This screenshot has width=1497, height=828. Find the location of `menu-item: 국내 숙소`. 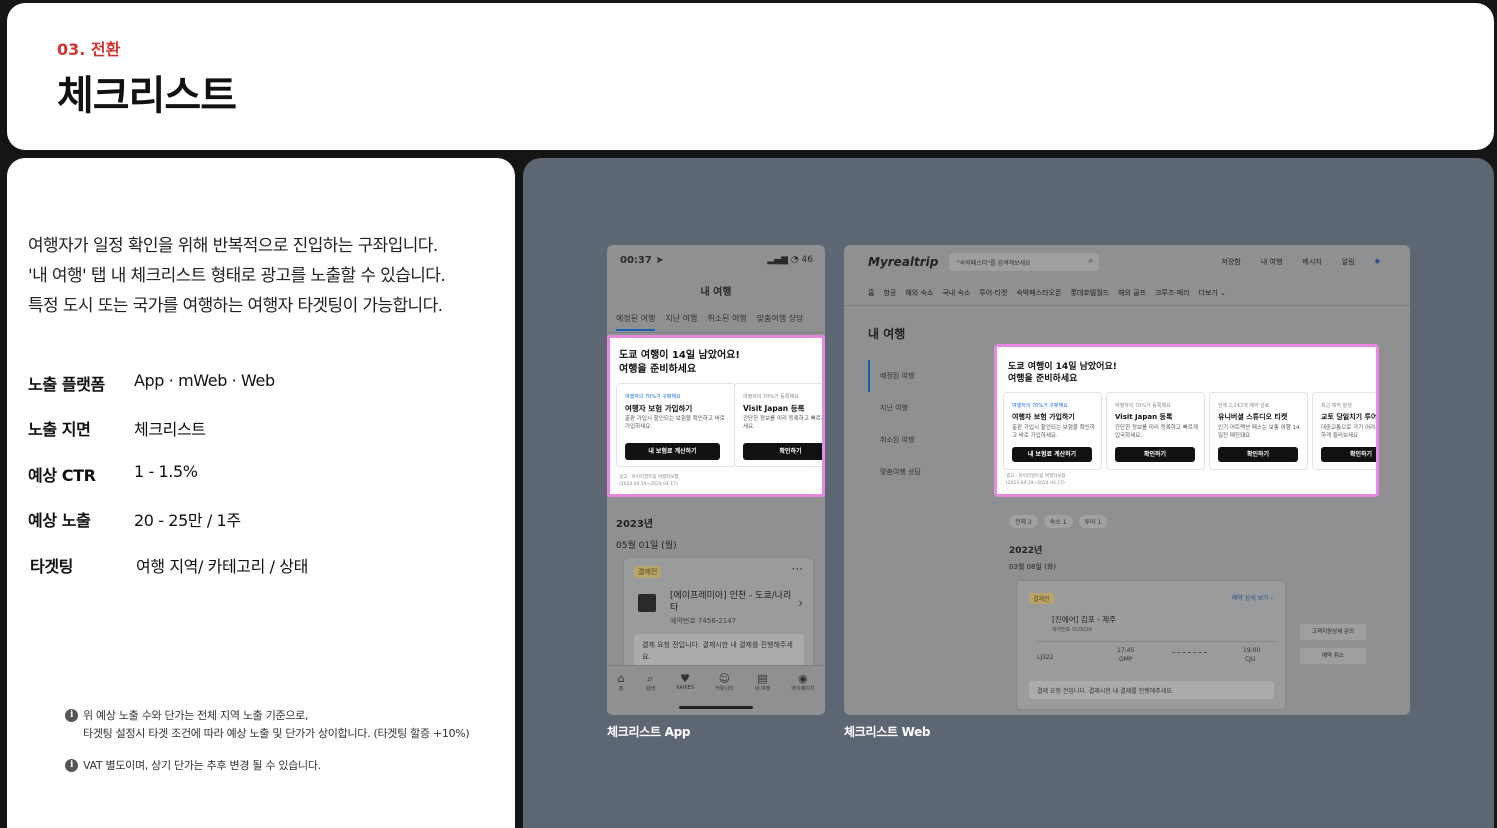

menu-item: 국내 숙소 is located at coordinates (956, 293).